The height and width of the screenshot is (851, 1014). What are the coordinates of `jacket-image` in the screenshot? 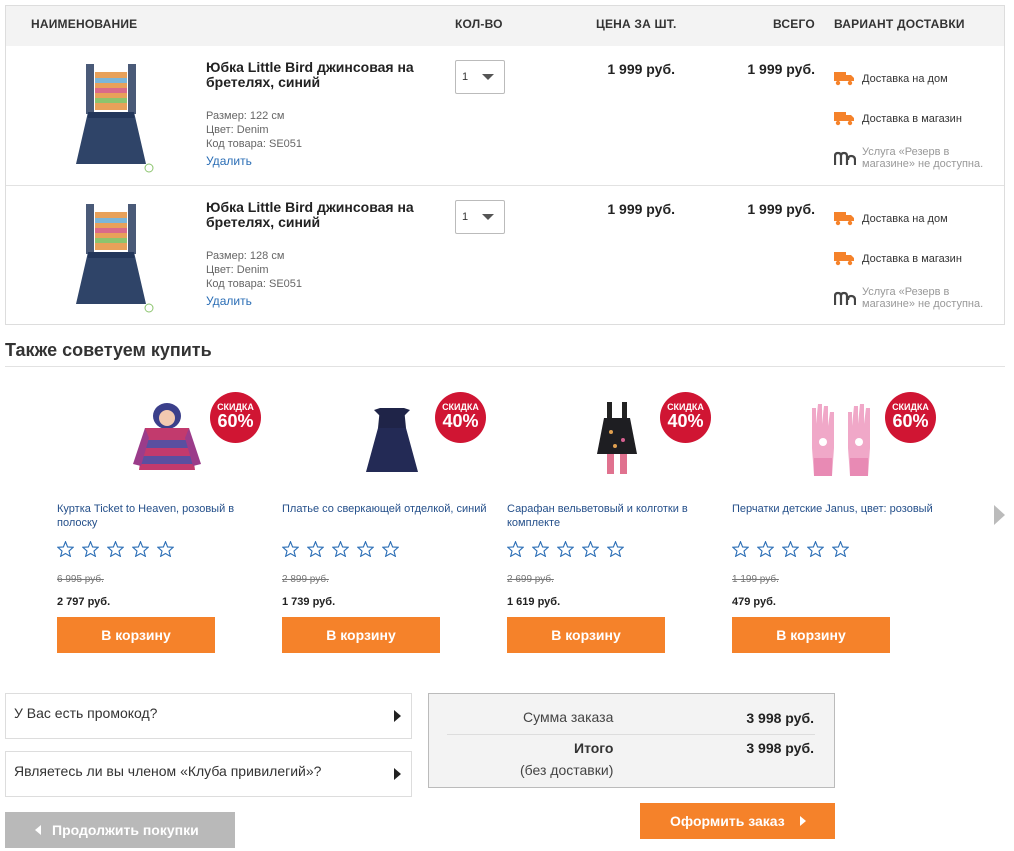 It's located at (167, 438).